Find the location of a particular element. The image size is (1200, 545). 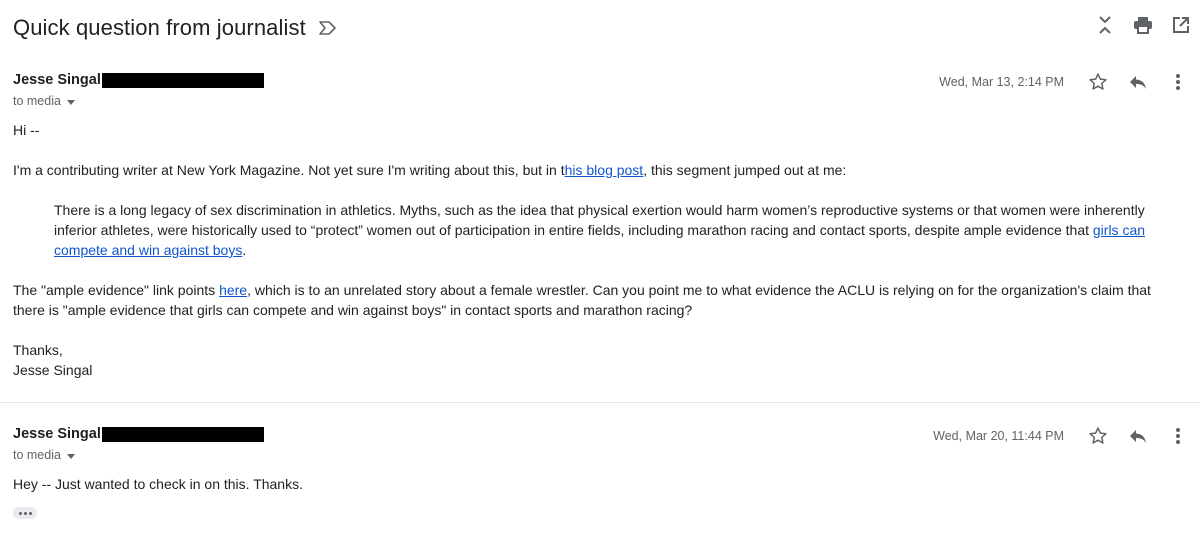

signature: Jesse Singal is located at coordinates (53, 370).